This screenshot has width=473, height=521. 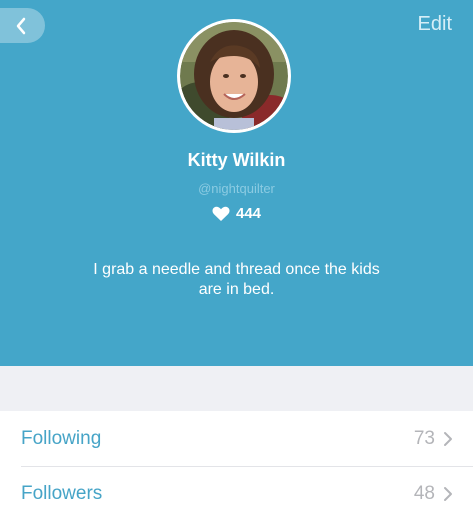 What do you see at coordinates (234, 76) in the screenshot?
I see `avatar` at bounding box center [234, 76].